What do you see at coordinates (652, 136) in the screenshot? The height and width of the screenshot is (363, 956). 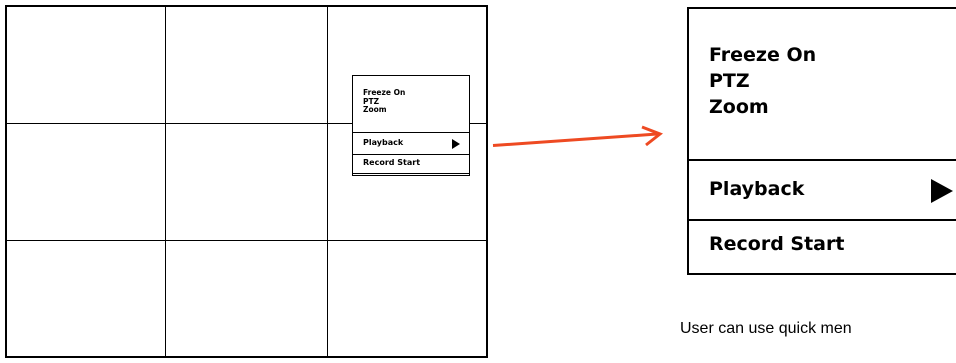 I see `arrow-head-icon` at bounding box center [652, 136].